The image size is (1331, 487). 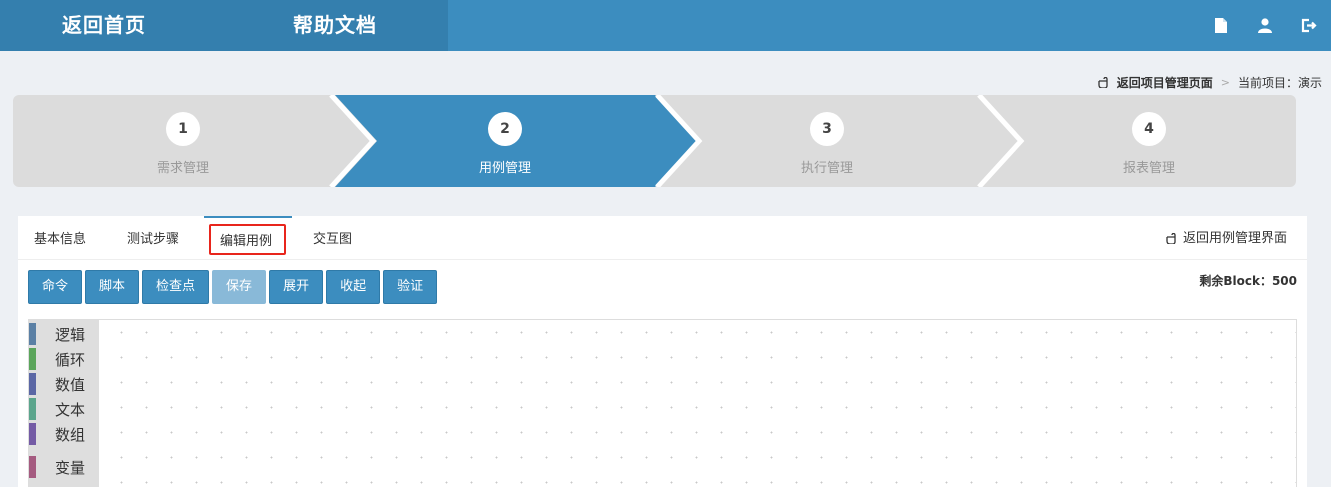 What do you see at coordinates (60, 238) in the screenshot?
I see `tab-basic-info: 基本信息` at bounding box center [60, 238].